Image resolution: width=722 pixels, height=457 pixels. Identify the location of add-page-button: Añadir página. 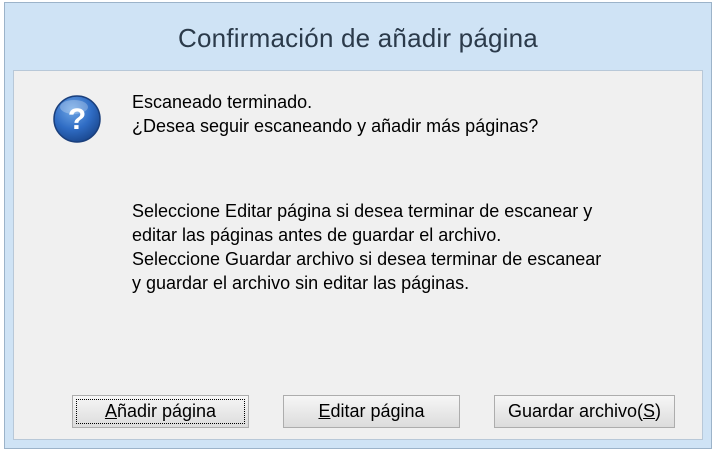
(160, 411).